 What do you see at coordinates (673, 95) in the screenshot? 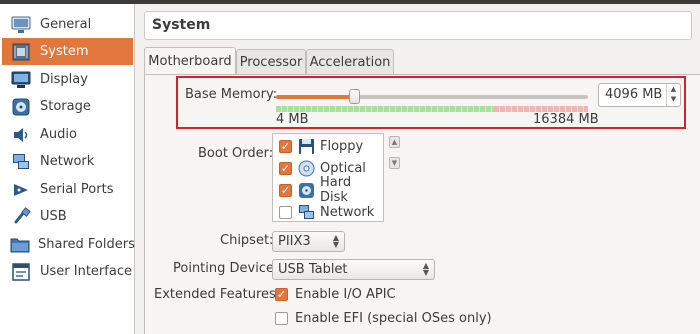
I see `spin-arrows-icon: ▲ ▼` at bounding box center [673, 95].